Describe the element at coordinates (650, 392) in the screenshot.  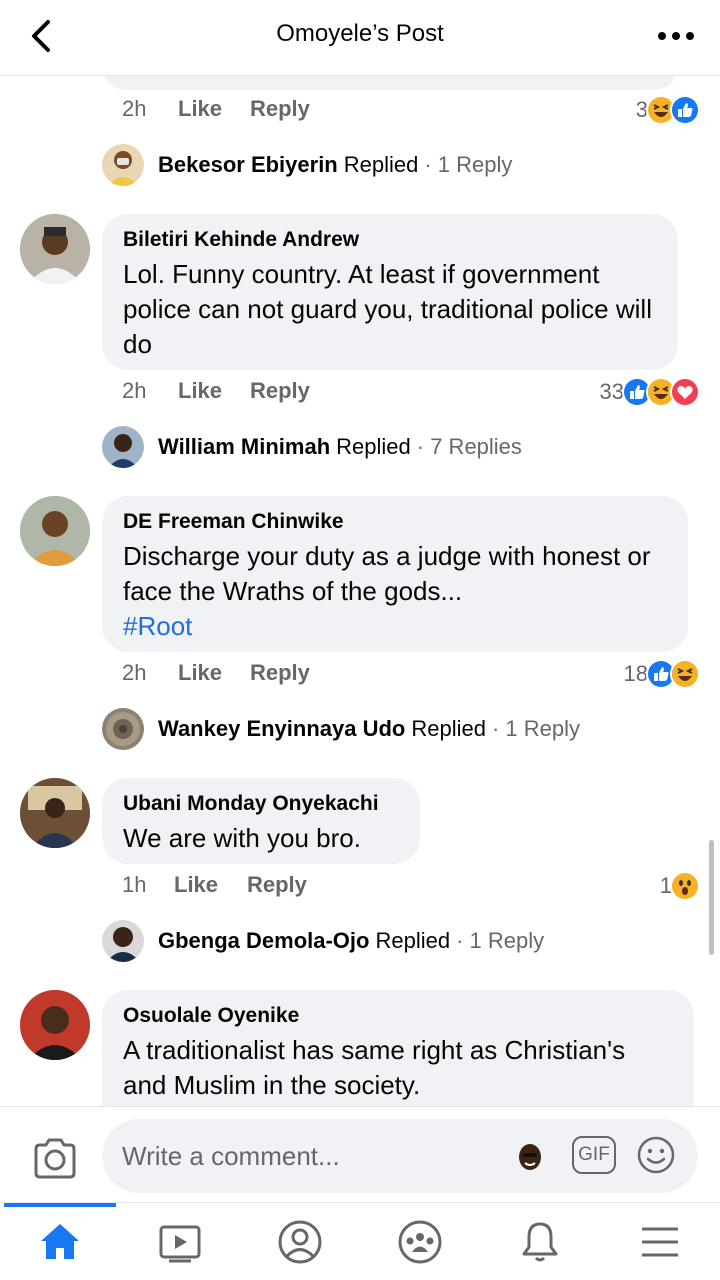
I see `reaction-summary: 33` at that location.